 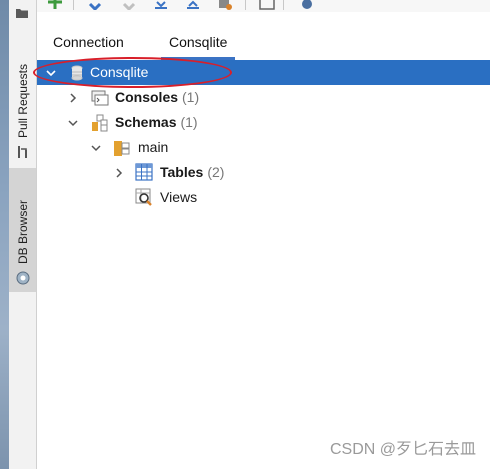 I want to click on schema-settings-icon, so click(x=225, y=5).